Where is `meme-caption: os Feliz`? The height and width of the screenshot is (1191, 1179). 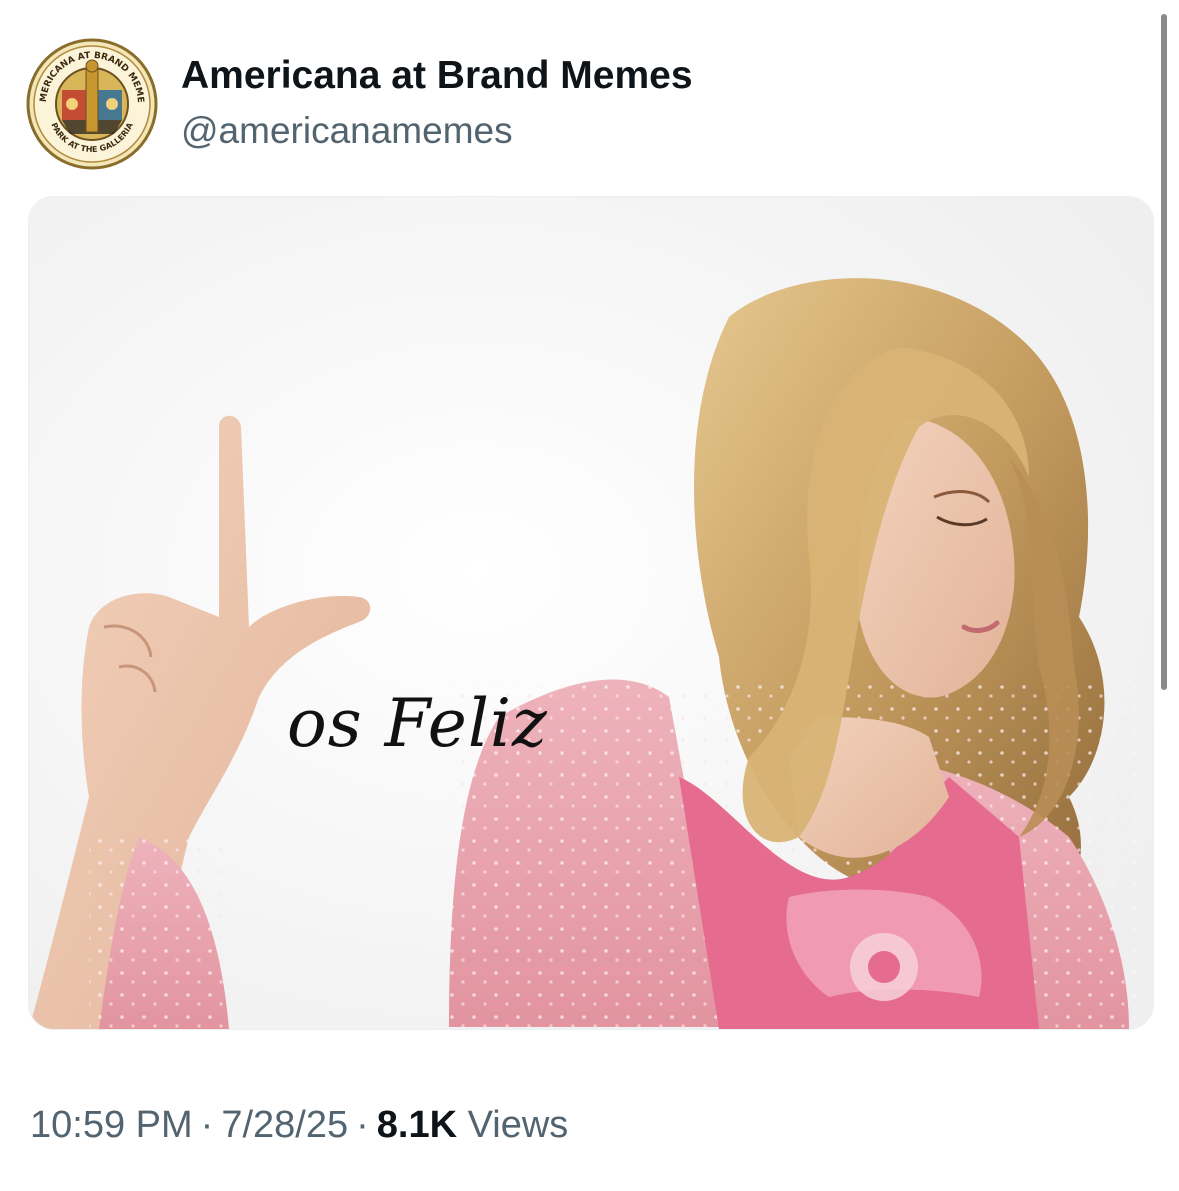
meme-caption: os Feliz is located at coordinates (417, 723).